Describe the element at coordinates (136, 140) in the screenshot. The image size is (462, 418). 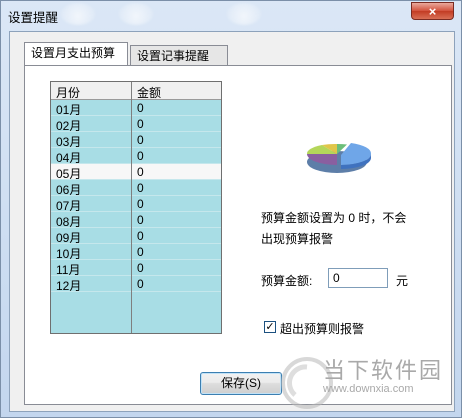
I see `table-row: 03月 0` at that location.